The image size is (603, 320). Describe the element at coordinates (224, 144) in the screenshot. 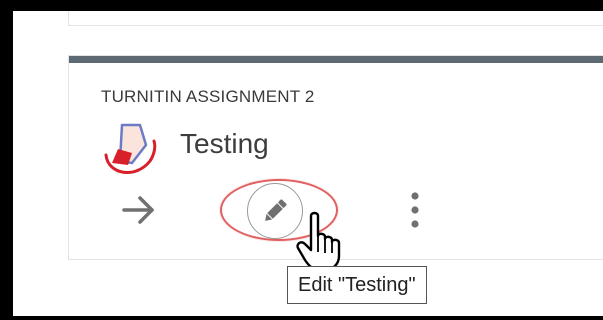

I see `activity-title: Testing` at that location.